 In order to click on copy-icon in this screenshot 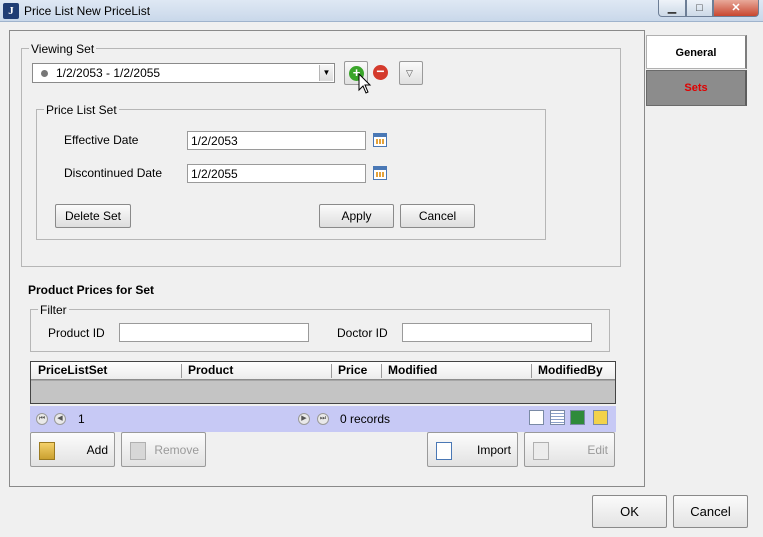, I will do `click(536, 417)`.